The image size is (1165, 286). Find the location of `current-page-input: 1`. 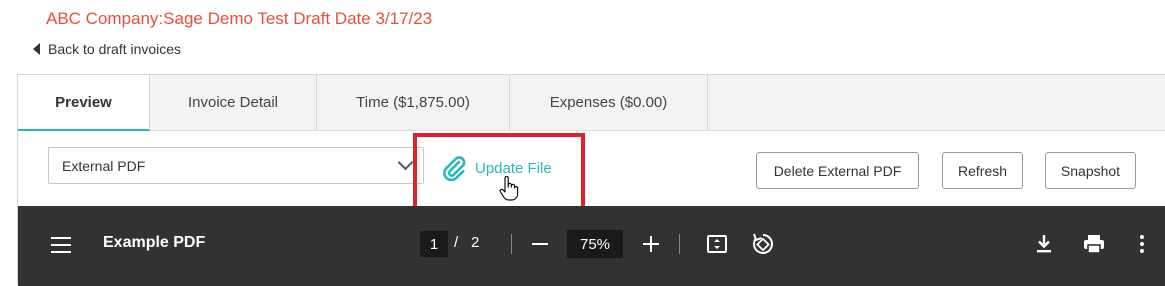

current-page-input: 1 is located at coordinates (434, 244).